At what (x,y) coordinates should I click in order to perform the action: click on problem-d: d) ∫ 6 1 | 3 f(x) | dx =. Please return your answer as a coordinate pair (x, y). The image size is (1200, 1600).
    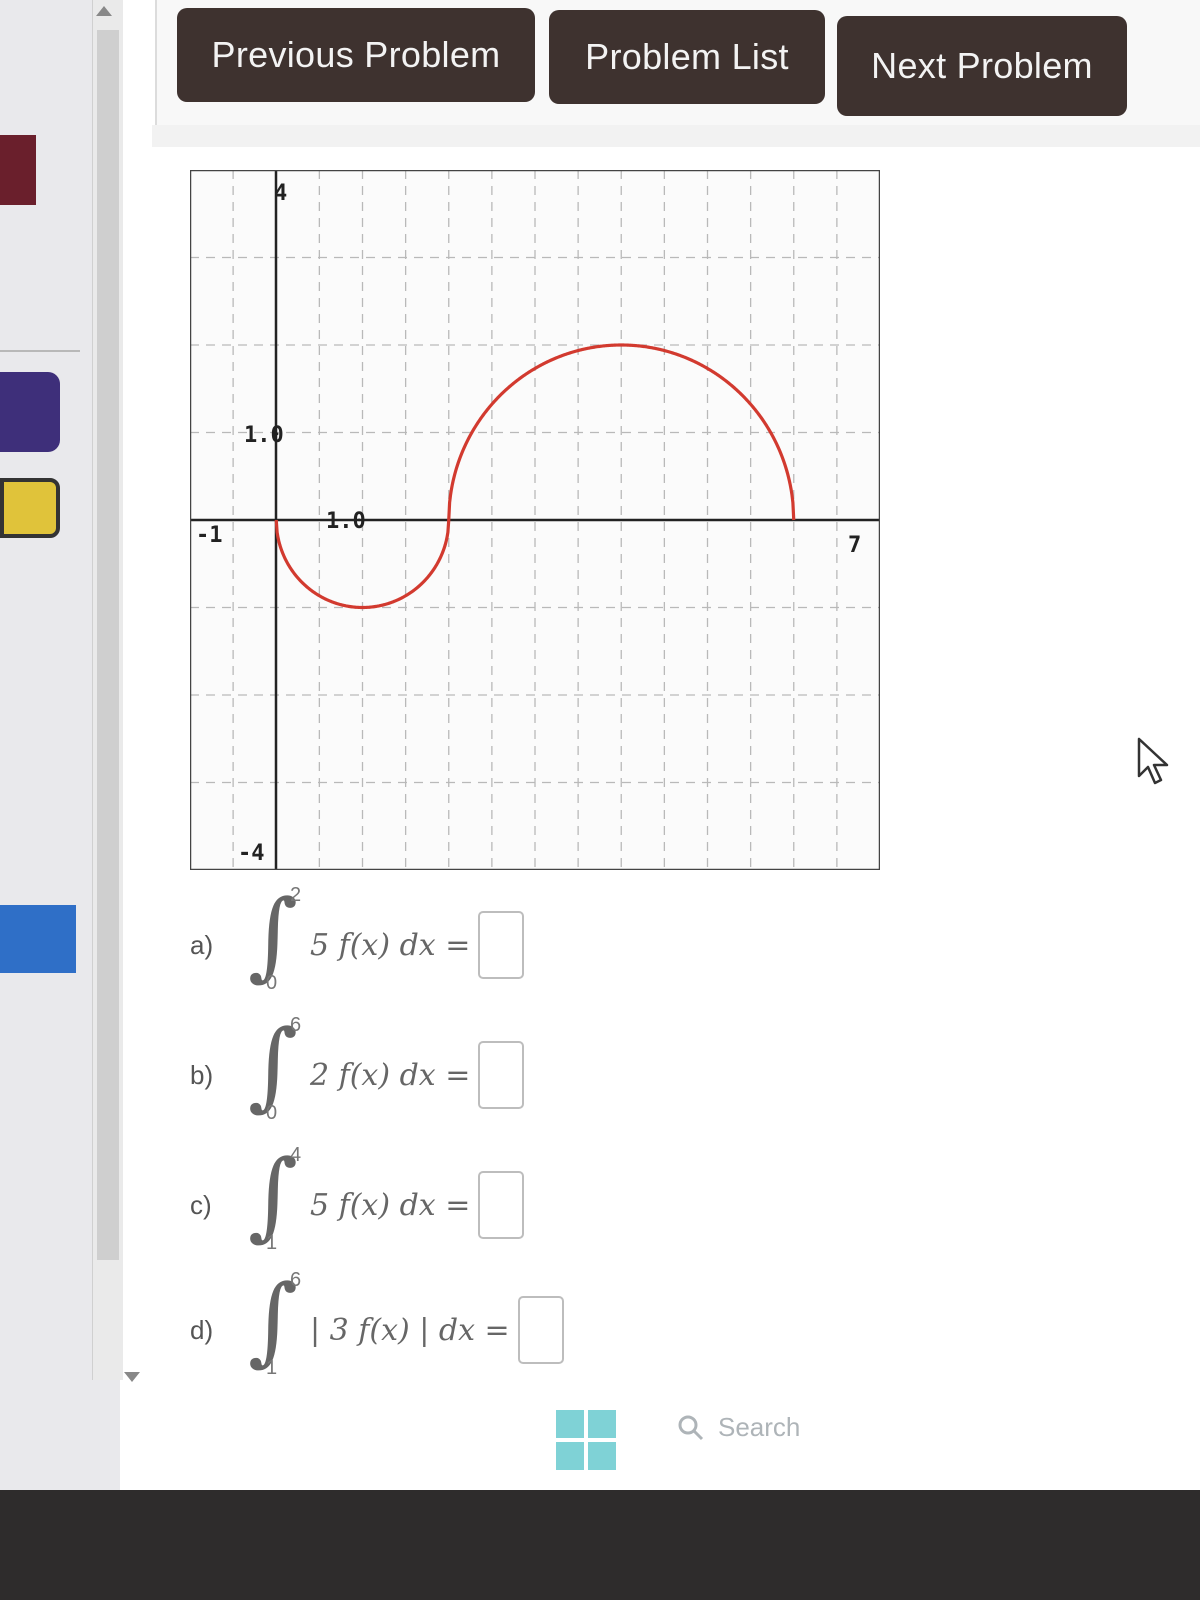
    Looking at the image, I should click on (377, 1324).